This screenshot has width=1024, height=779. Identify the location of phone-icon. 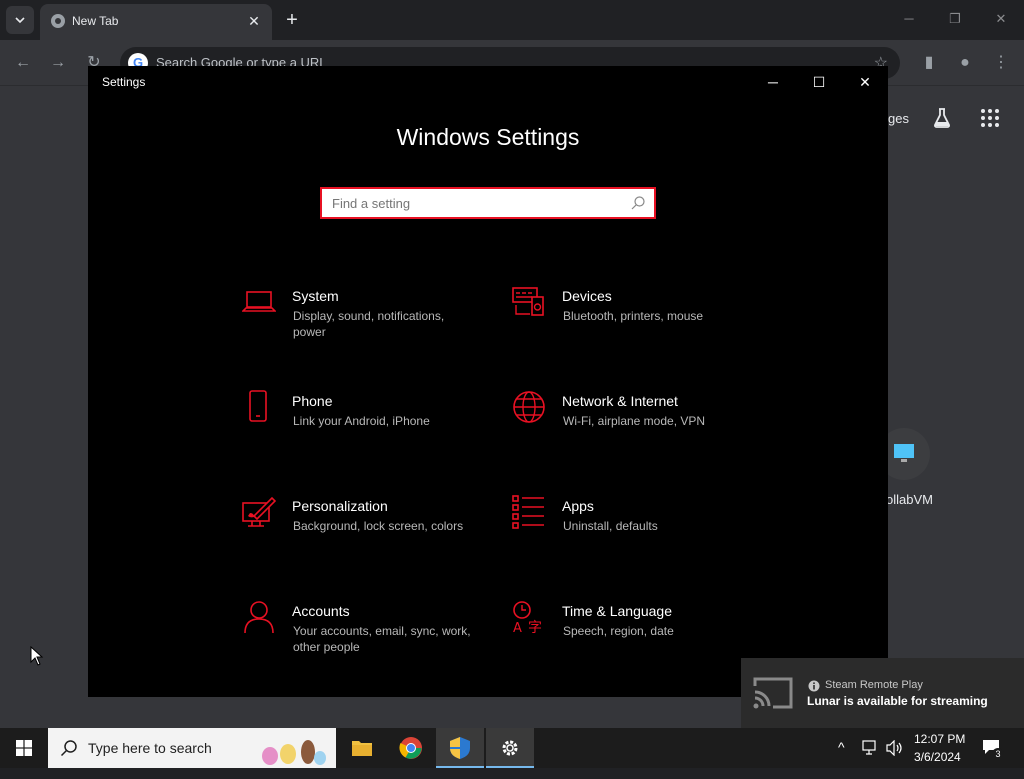
(258, 406).